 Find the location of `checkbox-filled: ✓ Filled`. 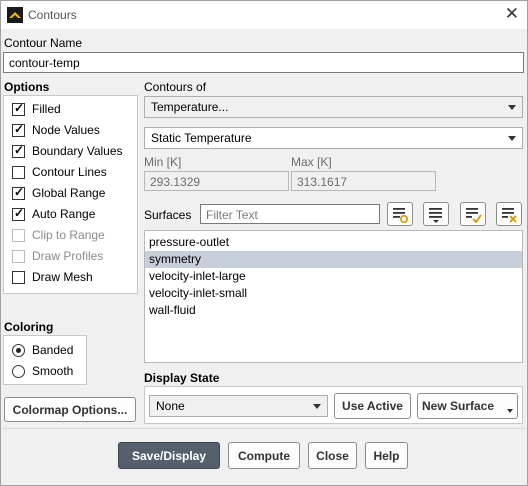

checkbox-filled: ✓ Filled is located at coordinates (36, 109).